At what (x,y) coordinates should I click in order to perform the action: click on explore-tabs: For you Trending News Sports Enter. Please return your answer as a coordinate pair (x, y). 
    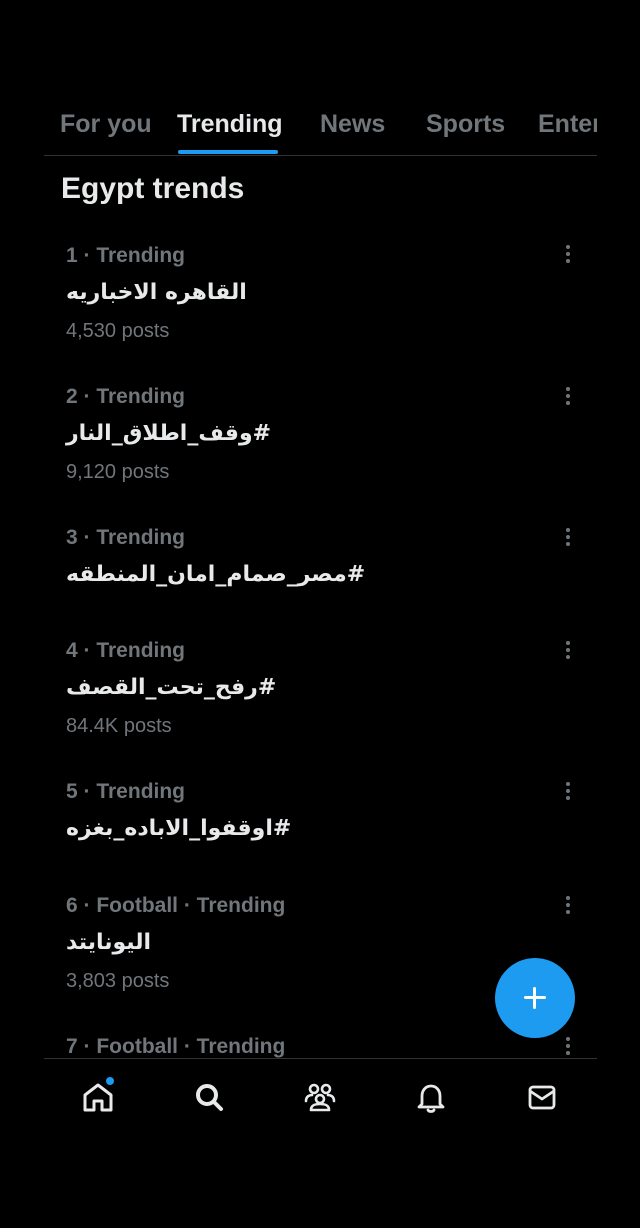
    Looking at the image, I should click on (320, 128).